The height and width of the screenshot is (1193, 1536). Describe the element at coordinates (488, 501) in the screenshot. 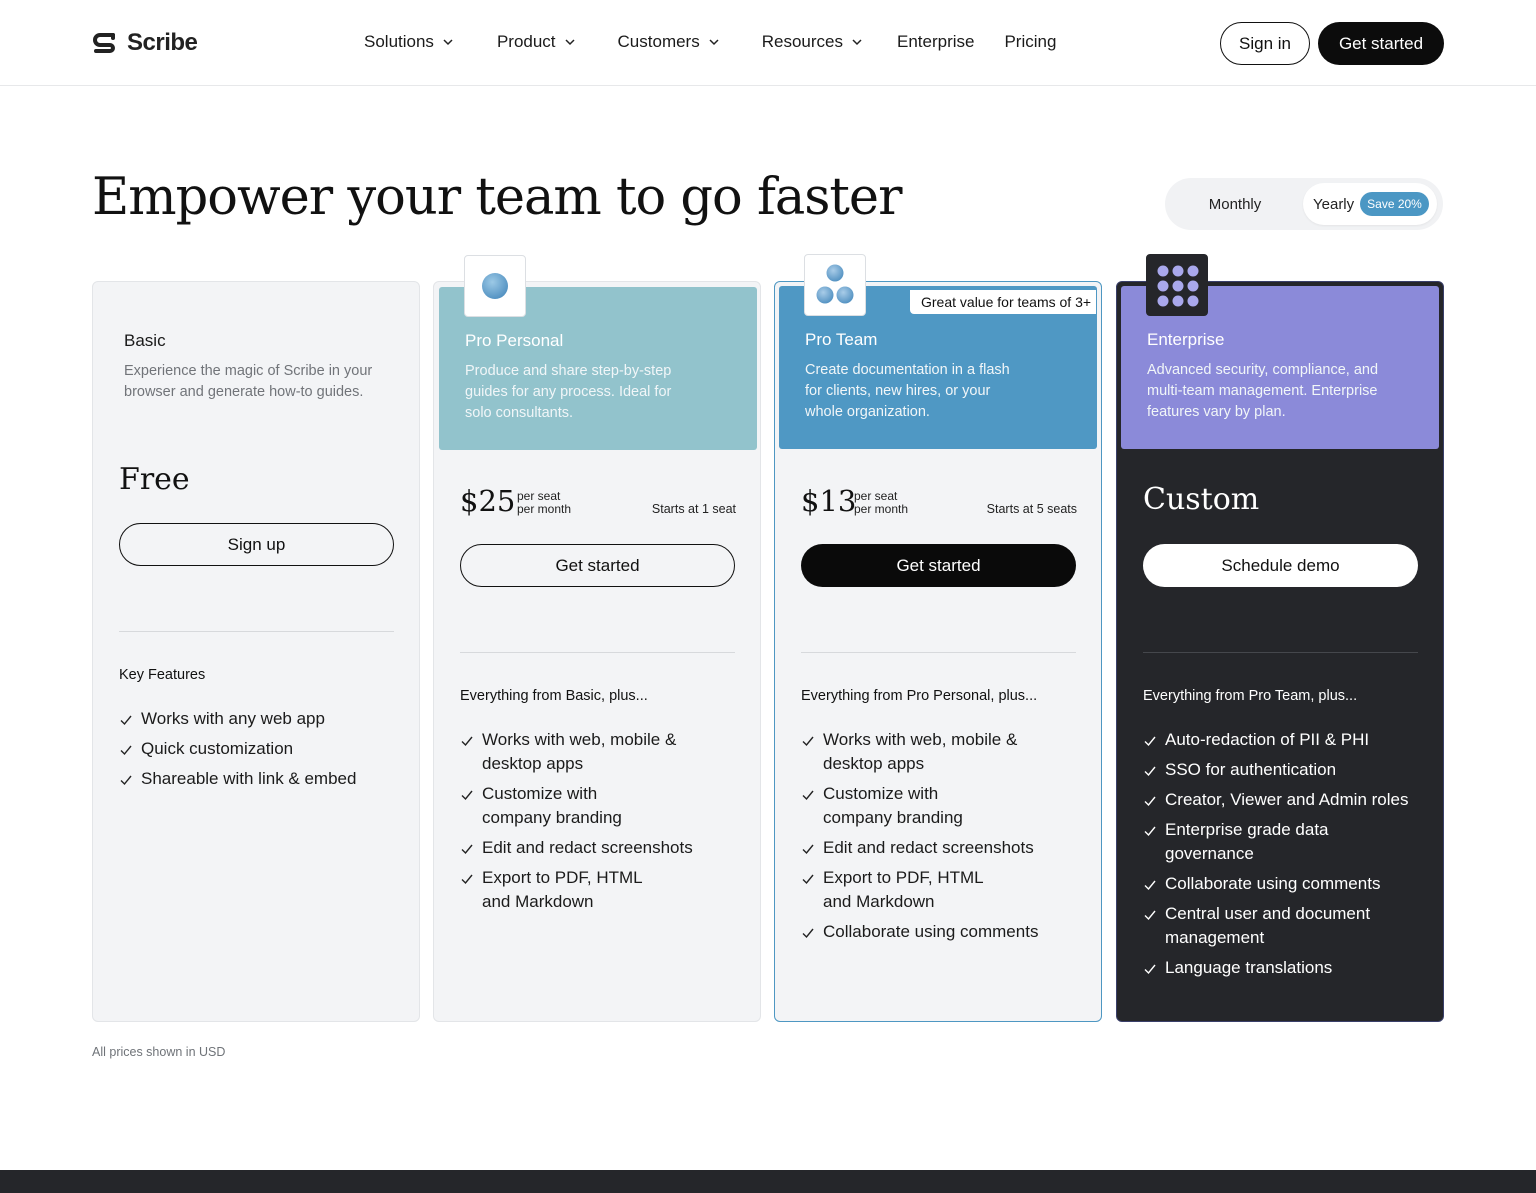

I see `plan-price: $25` at that location.